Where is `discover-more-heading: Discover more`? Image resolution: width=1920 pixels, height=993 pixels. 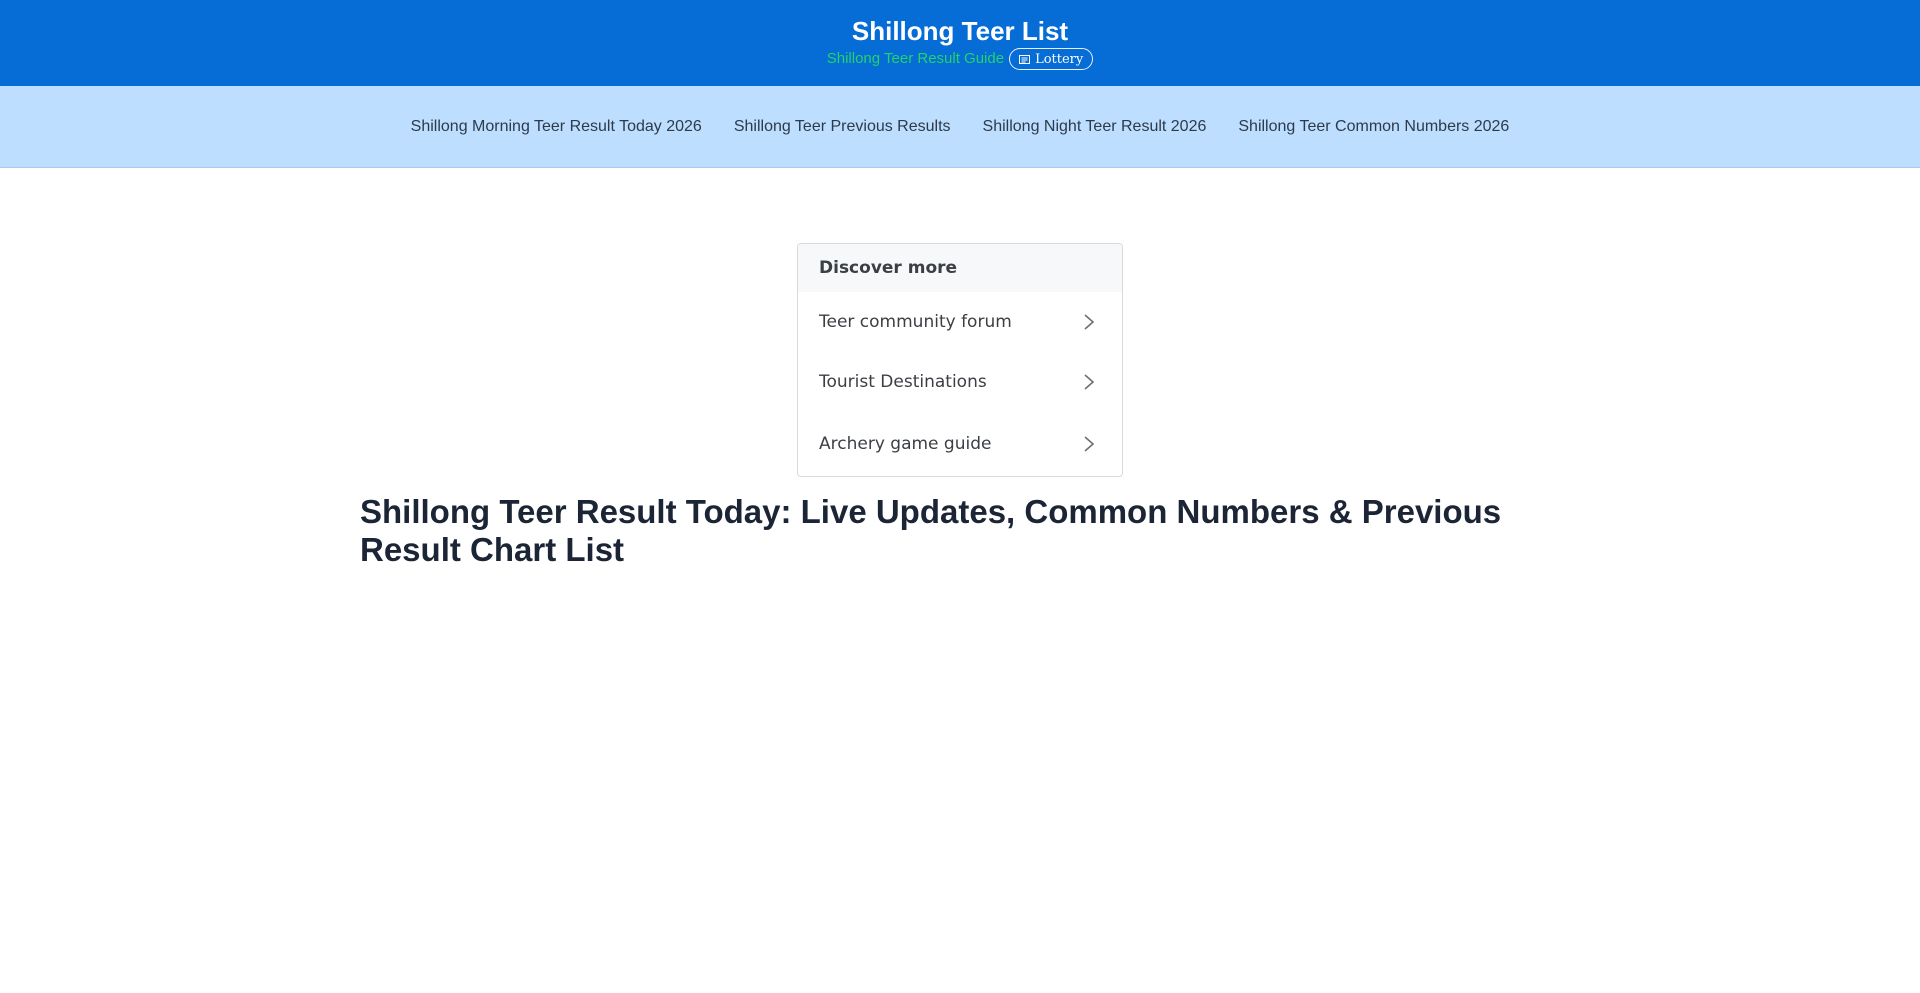
discover-more-heading: Discover more is located at coordinates (960, 268).